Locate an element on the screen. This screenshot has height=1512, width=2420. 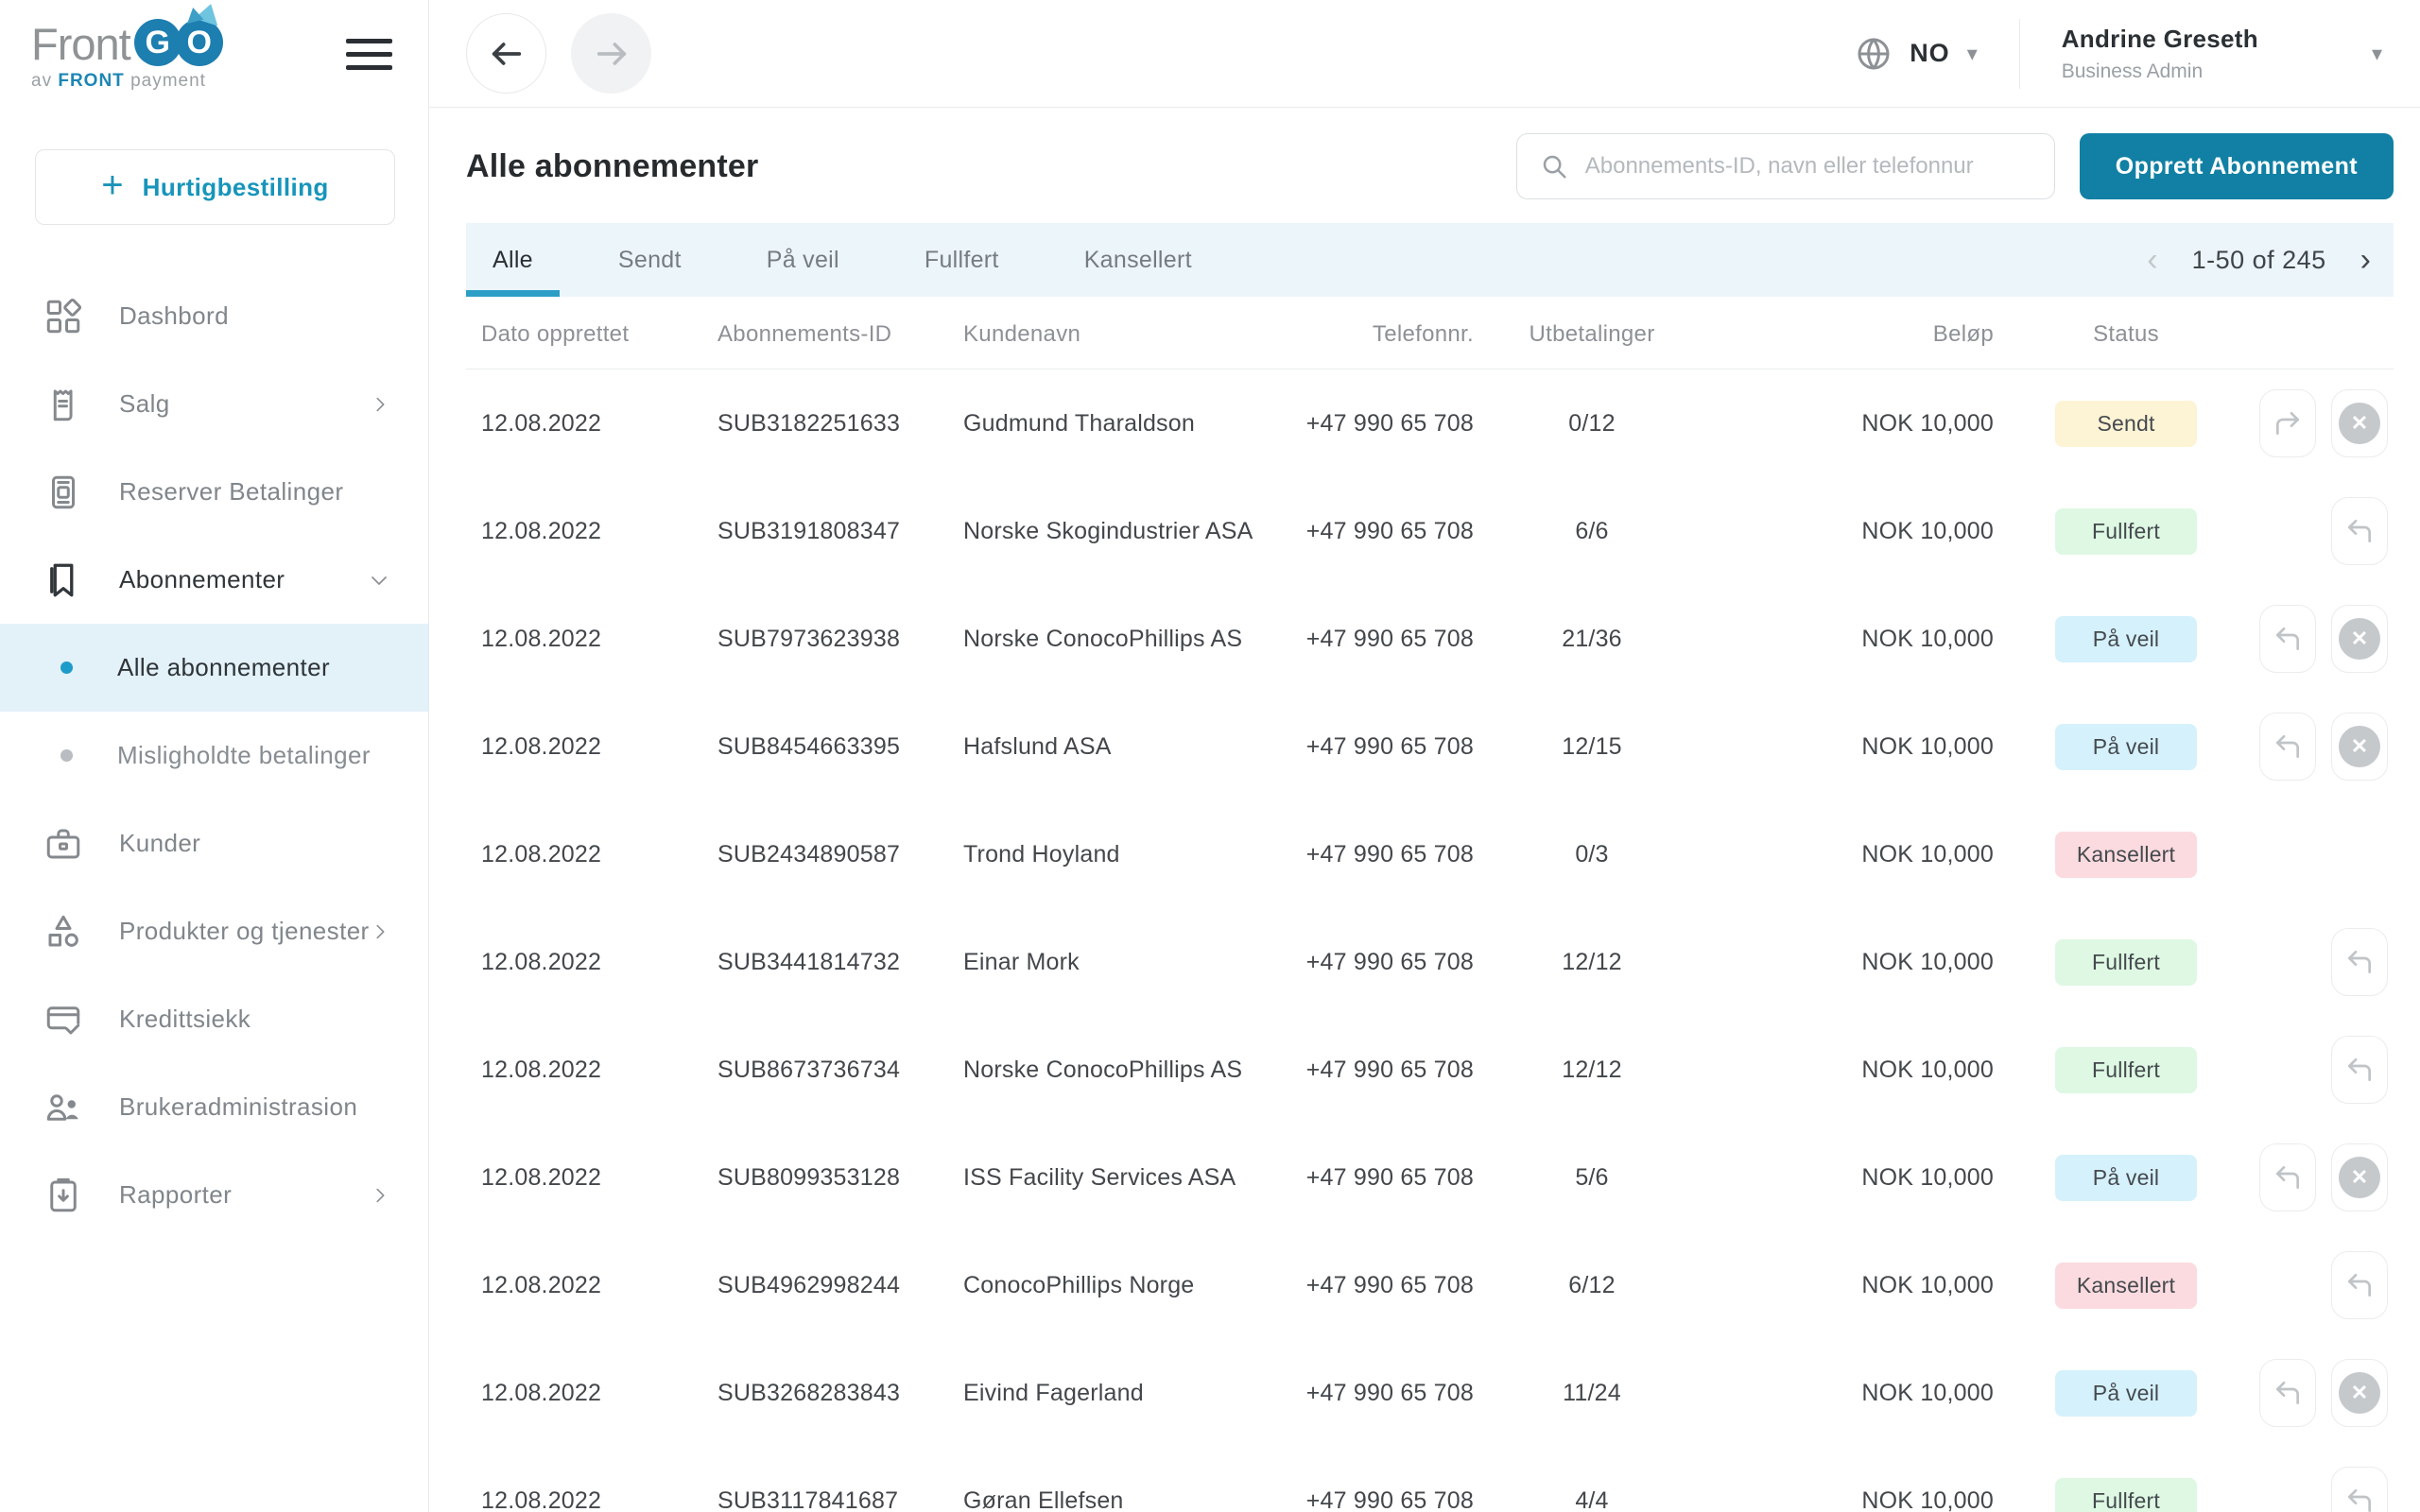
sidebar-item-kunder: Kunder is located at coordinates (214, 843).